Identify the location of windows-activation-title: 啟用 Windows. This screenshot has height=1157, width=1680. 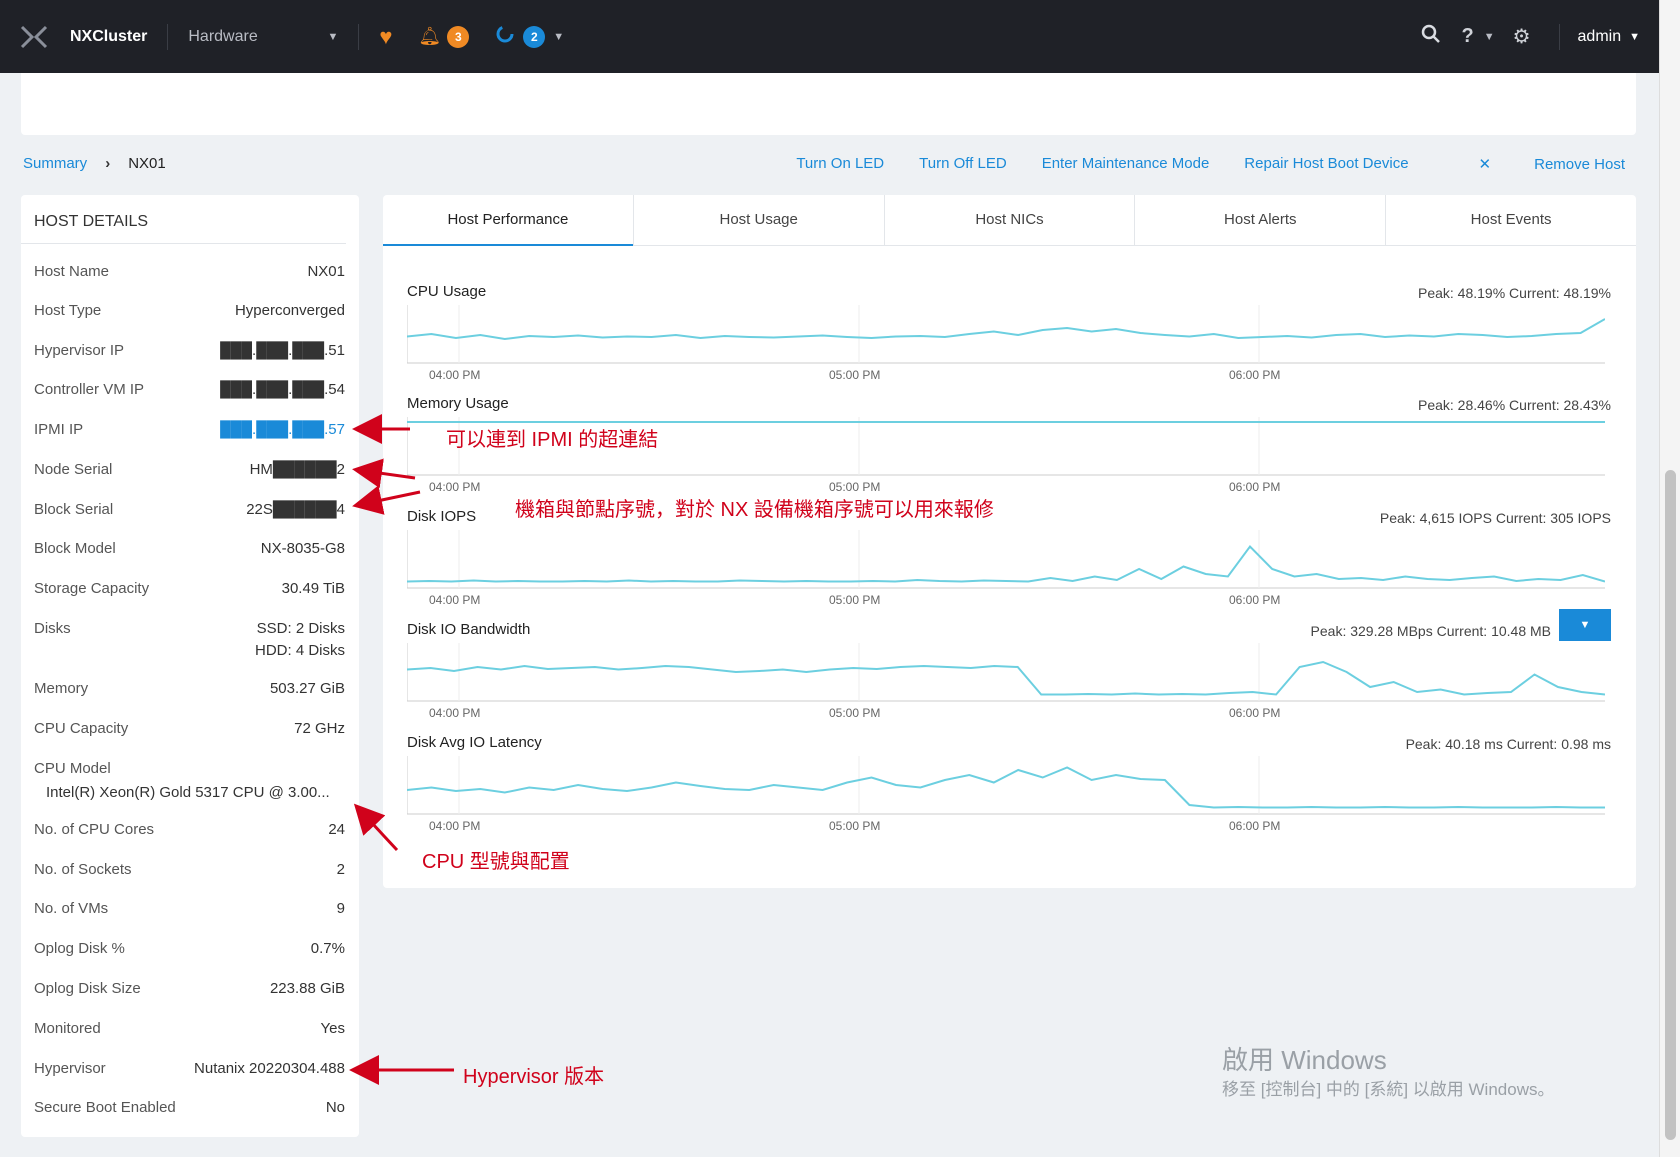
(1304, 1060).